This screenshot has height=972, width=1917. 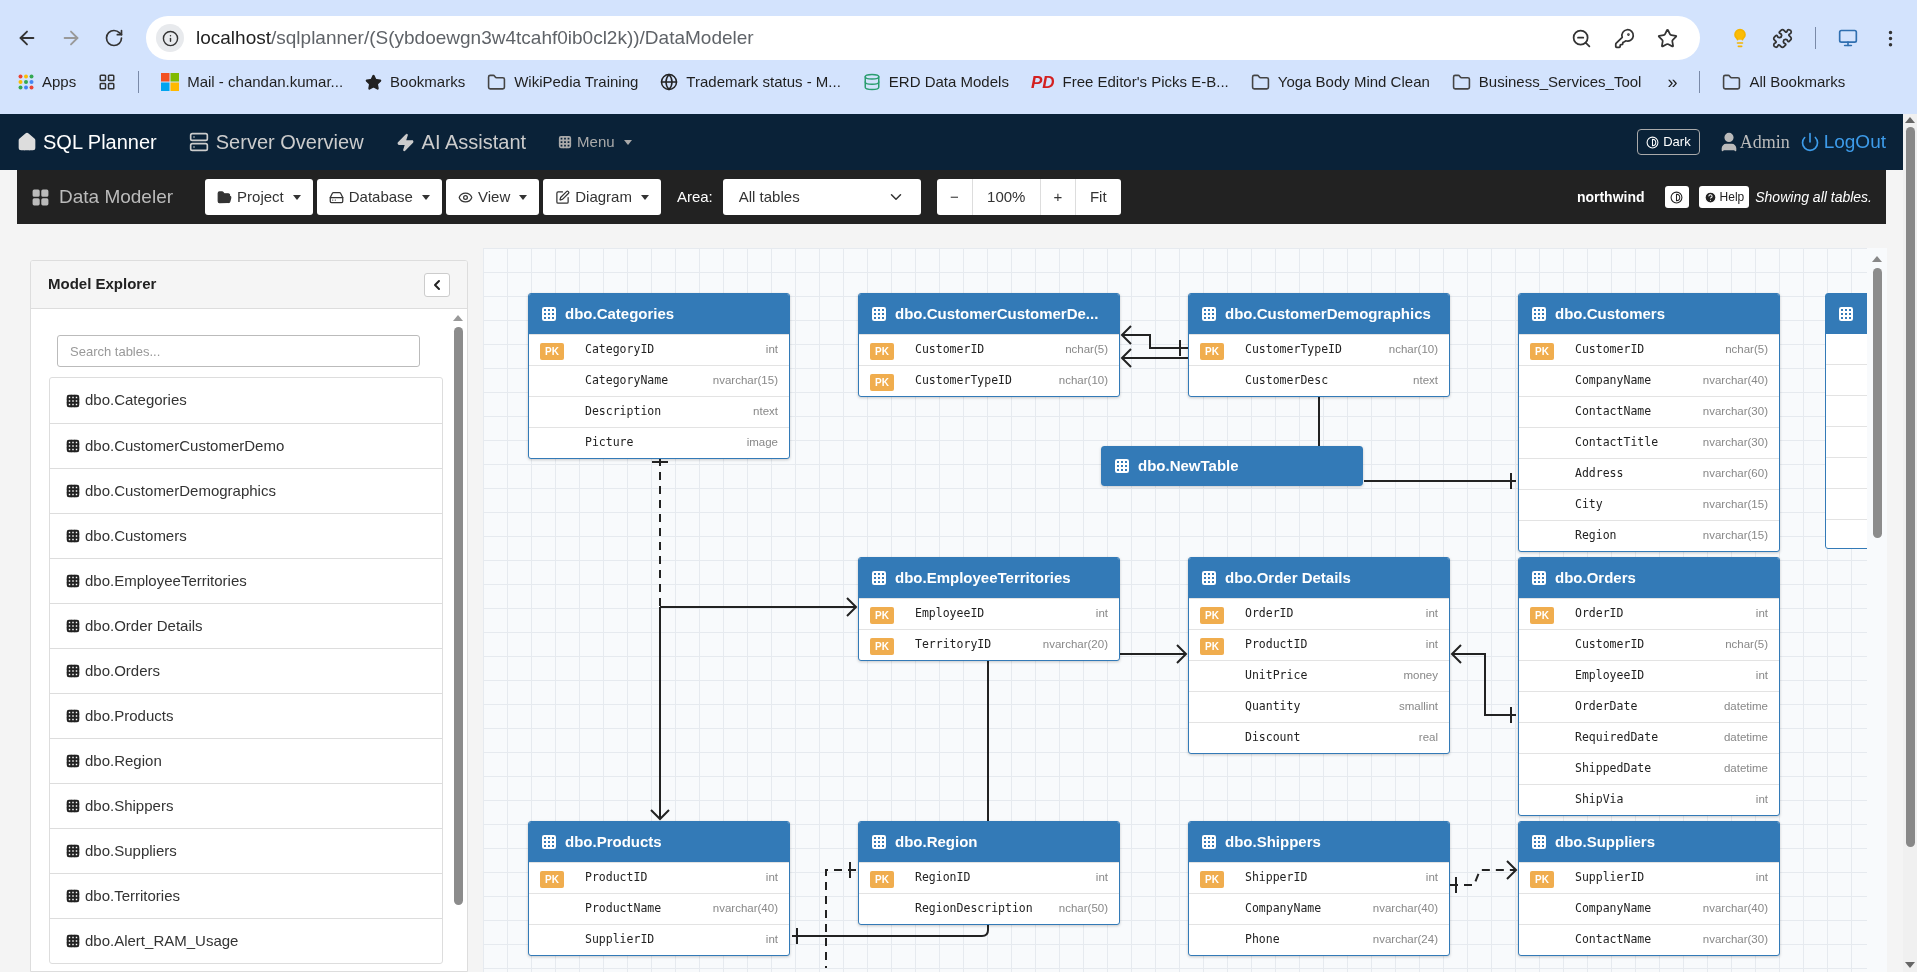 I want to click on table-list-item: dbo.CustomerDemographics, so click(x=246, y=490).